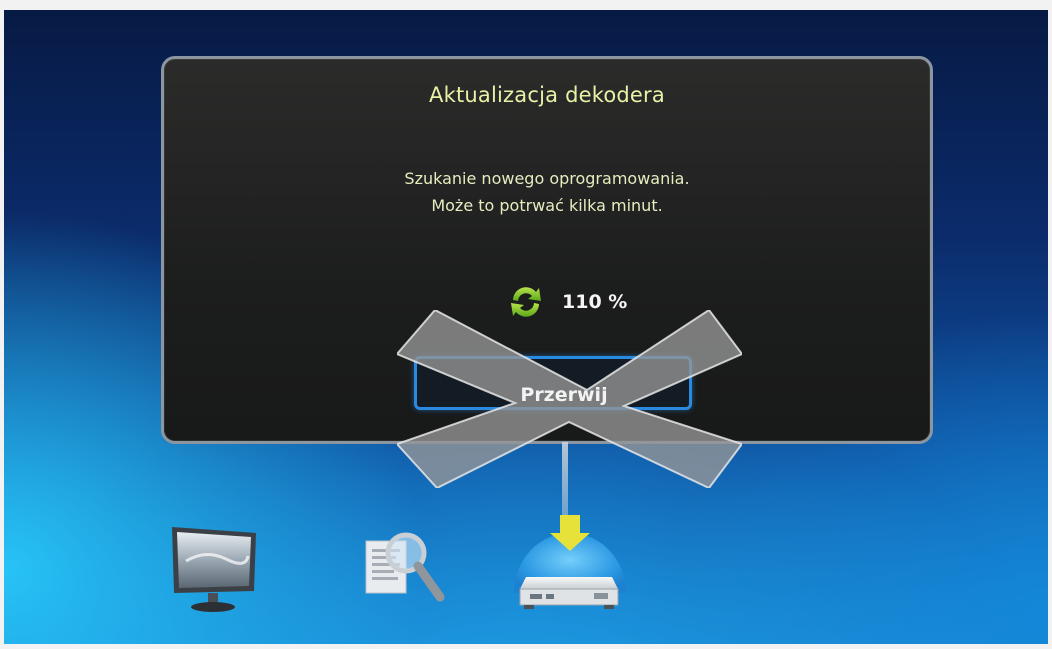  I want to click on message-line-2: Może to potrwać kilka minut., so click(547, 205).